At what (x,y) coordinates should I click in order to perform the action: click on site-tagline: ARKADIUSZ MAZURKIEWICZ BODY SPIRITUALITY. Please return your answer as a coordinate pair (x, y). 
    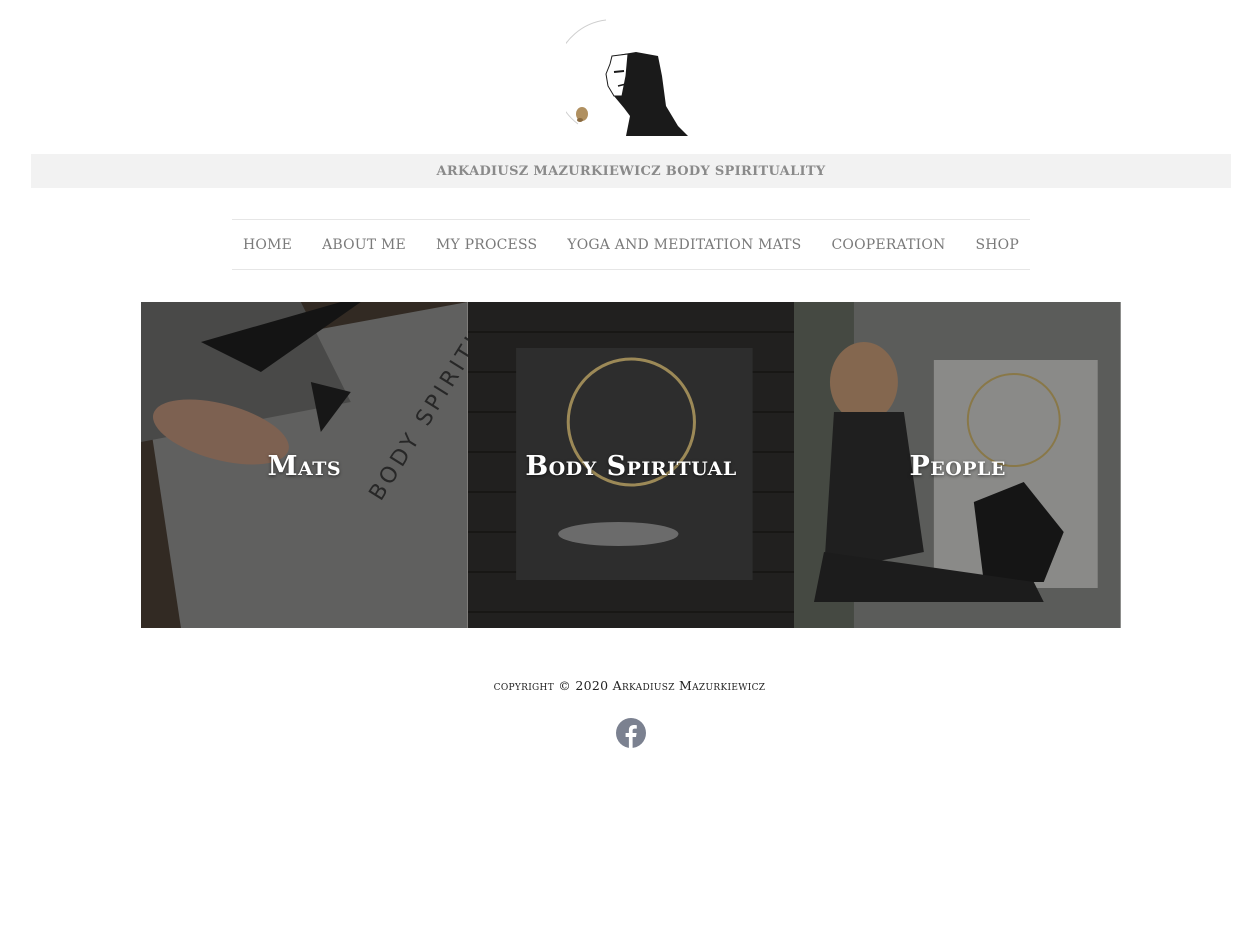
    Looking at the image, I should click on (631, 171).